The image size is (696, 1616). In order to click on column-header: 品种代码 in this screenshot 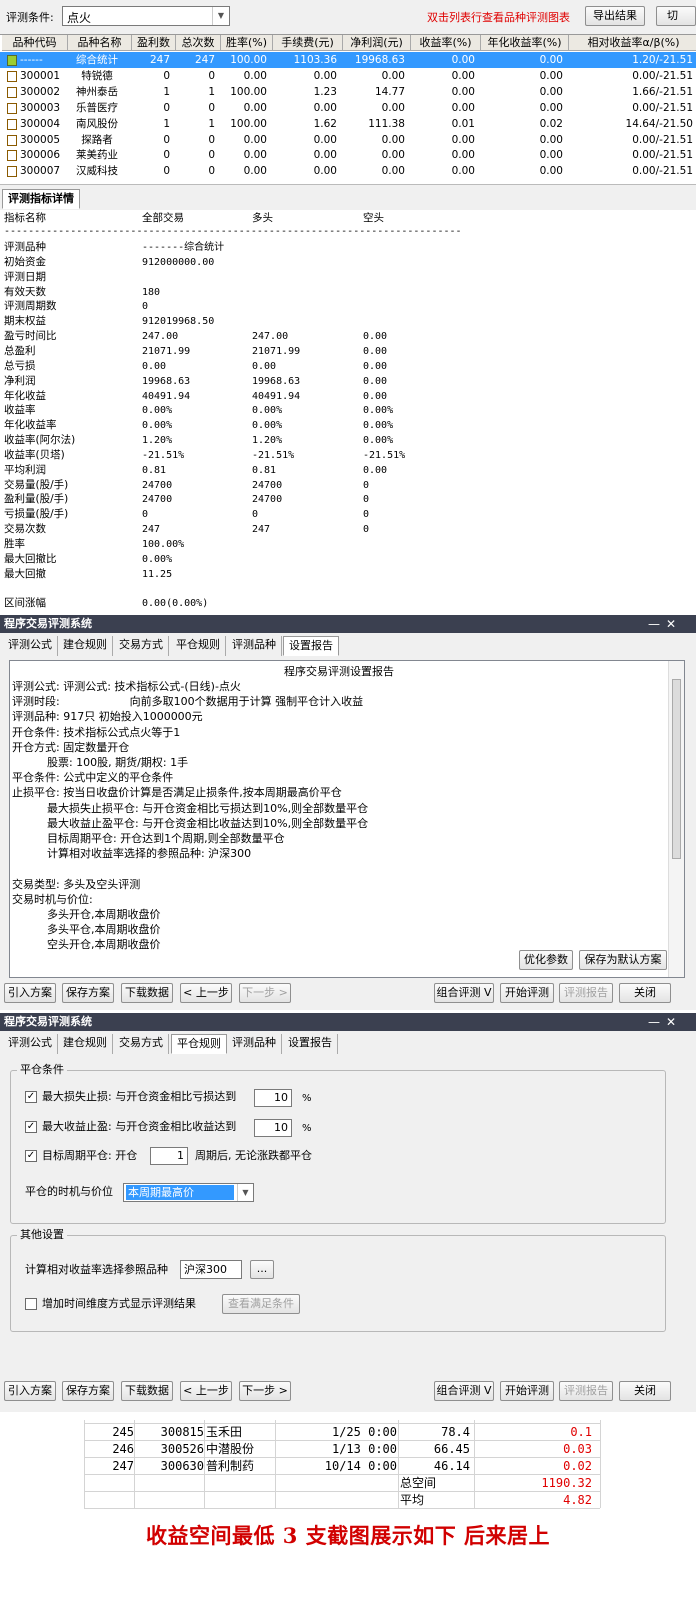, I will do `click(35, 43)`.